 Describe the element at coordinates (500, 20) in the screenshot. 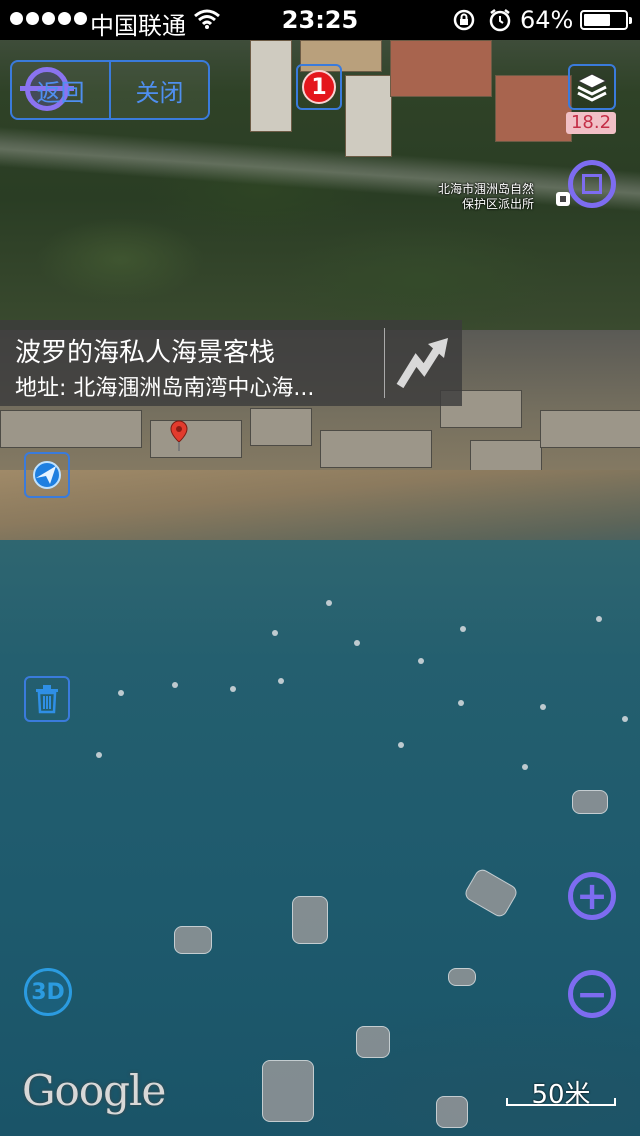

I see `alarm-icon` at that location.